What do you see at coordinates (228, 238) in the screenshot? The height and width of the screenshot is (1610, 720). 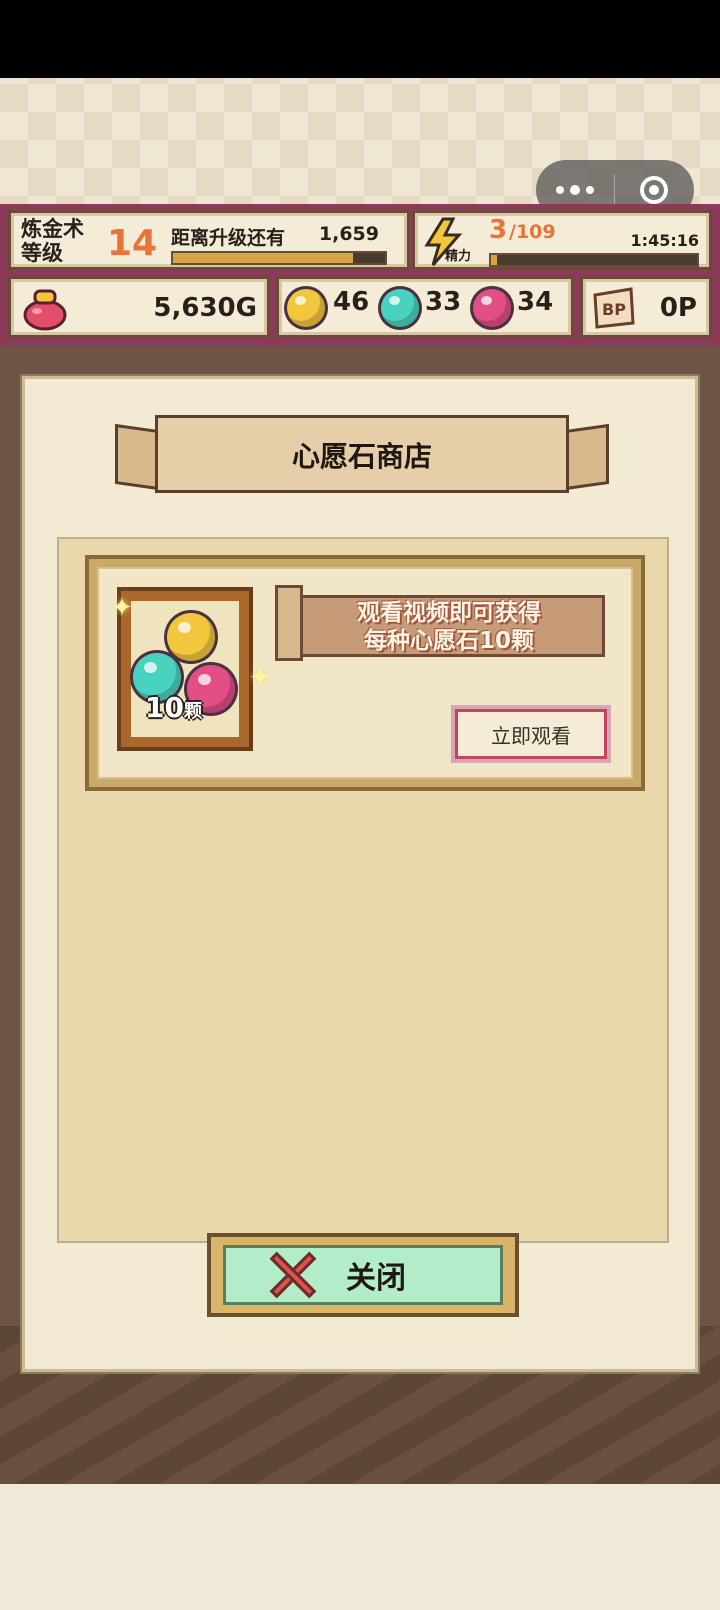 I see `exp-label: 距离升级还有` at bounding box center [228, 238].